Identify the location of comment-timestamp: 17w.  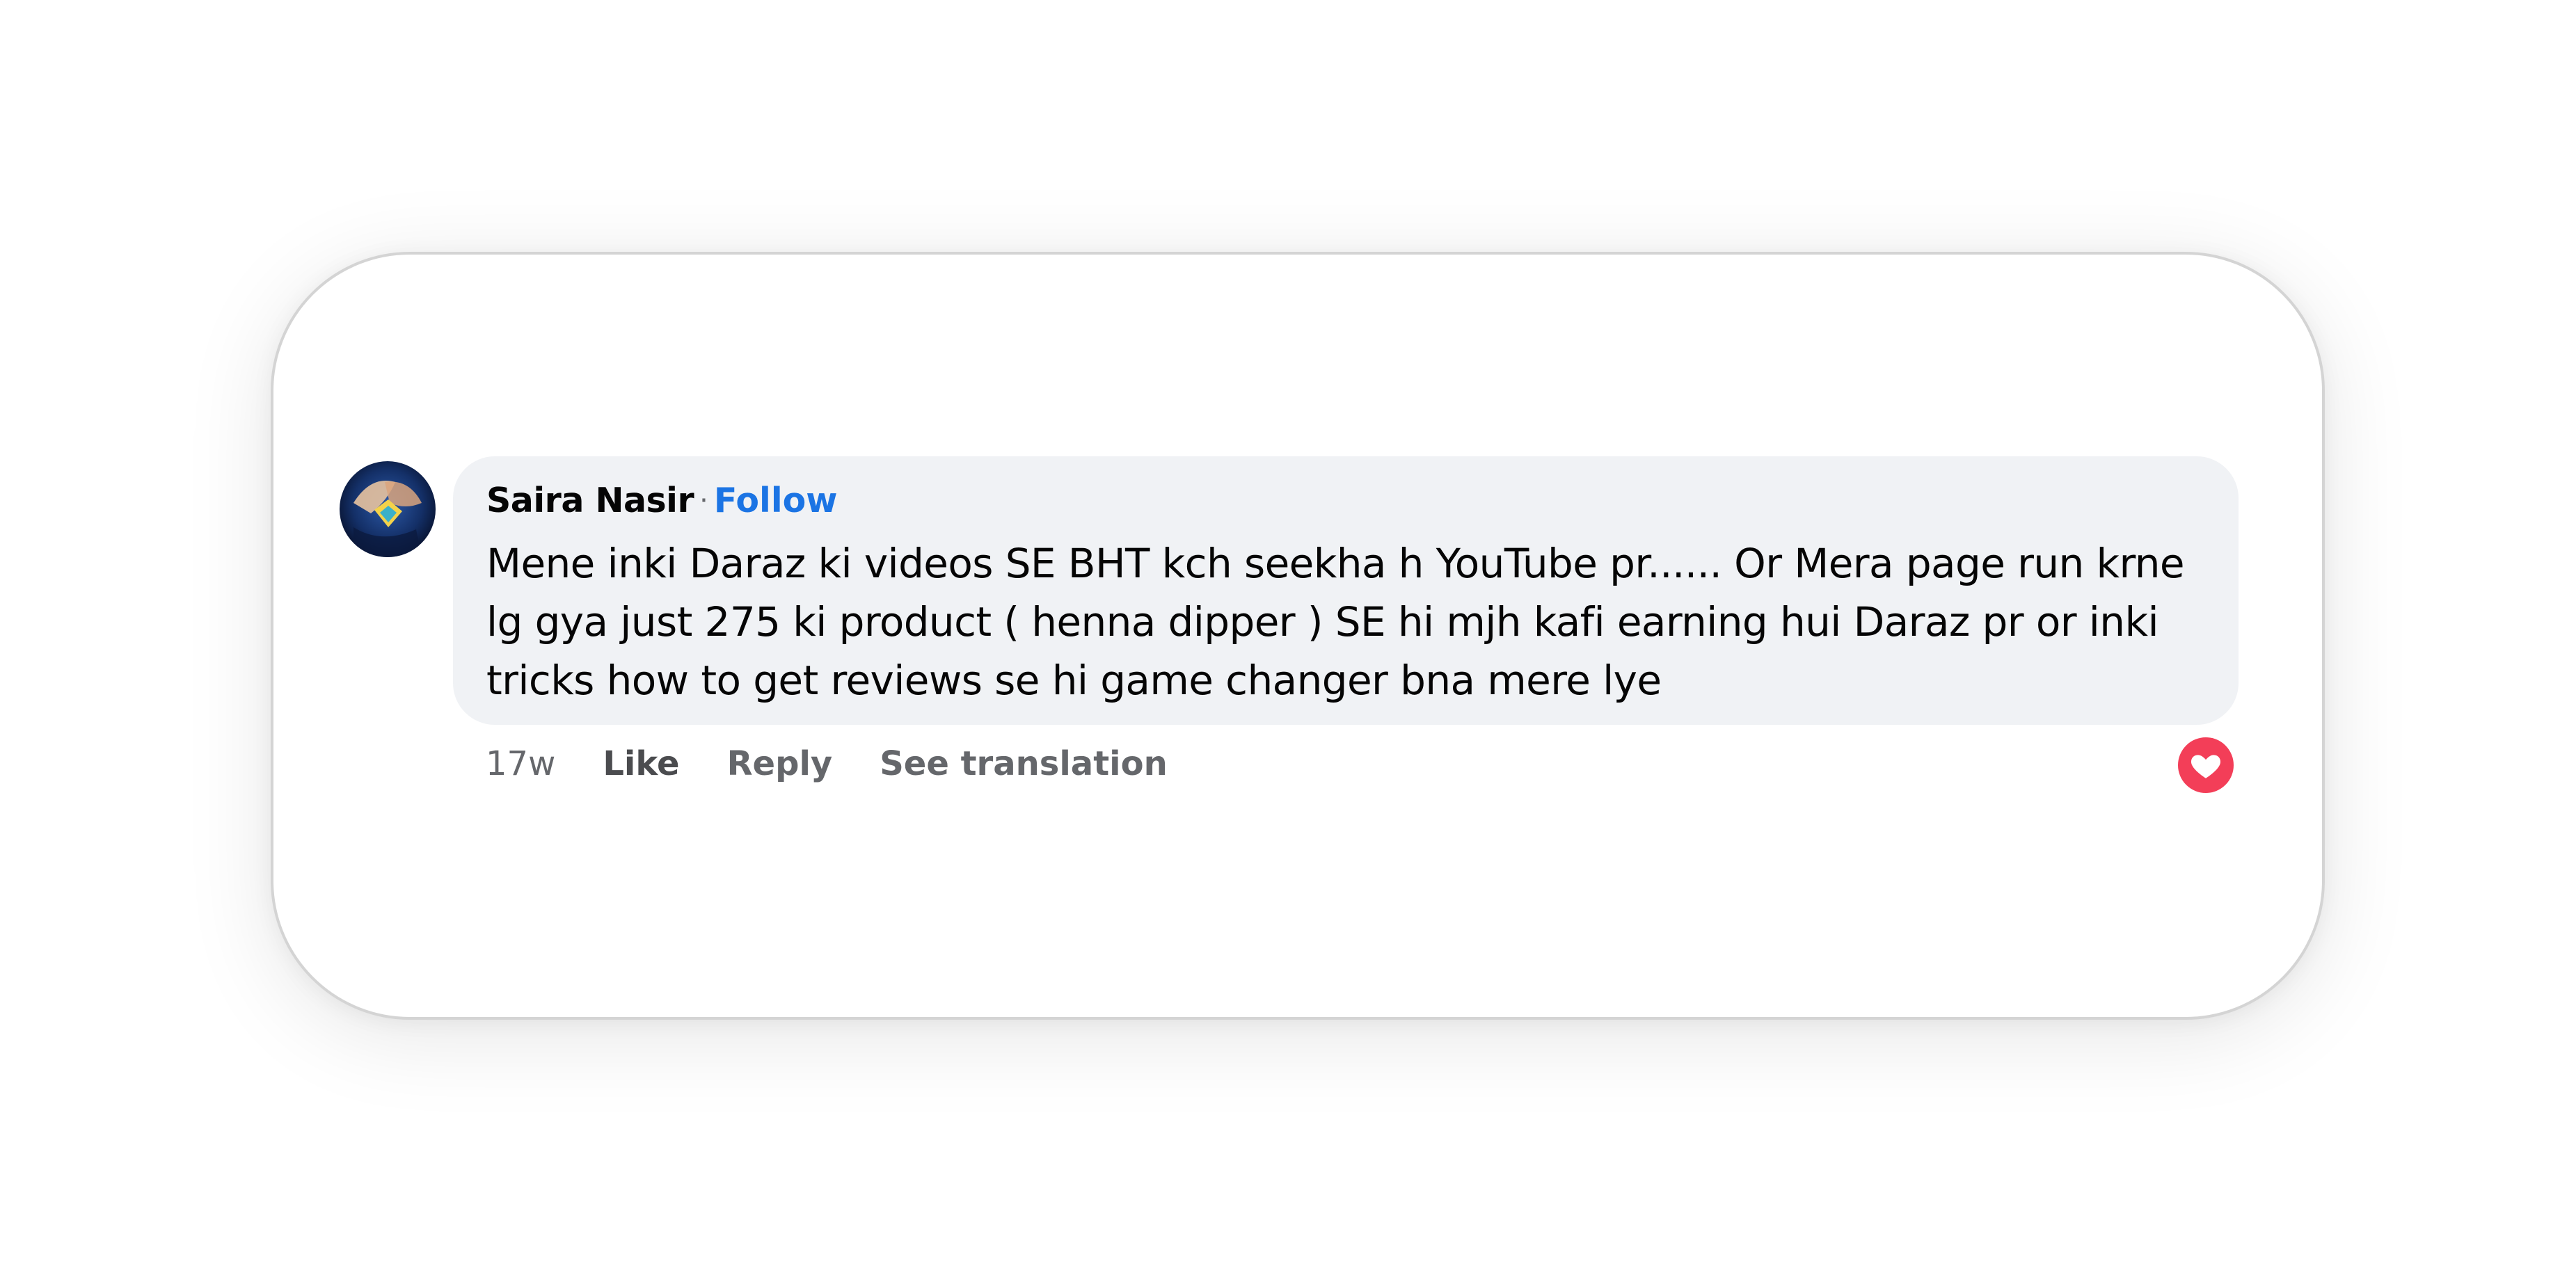
(520, 763).